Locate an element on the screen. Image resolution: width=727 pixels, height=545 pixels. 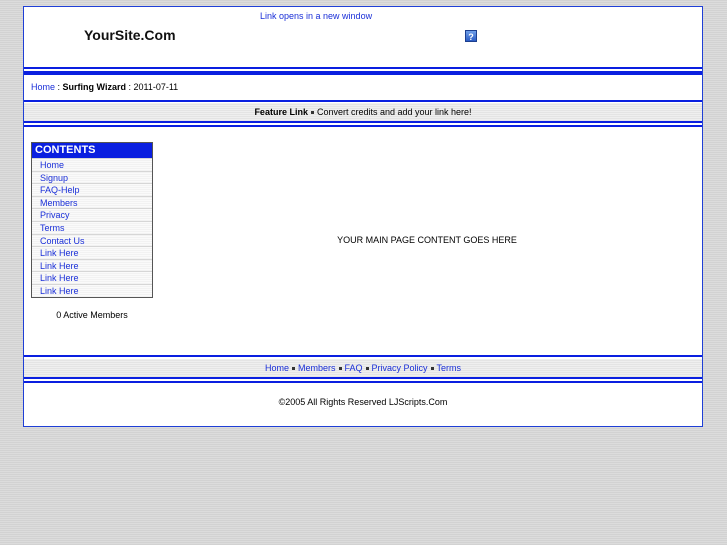
footer-divider-bottom-thick is located at coordinates (363, 382).